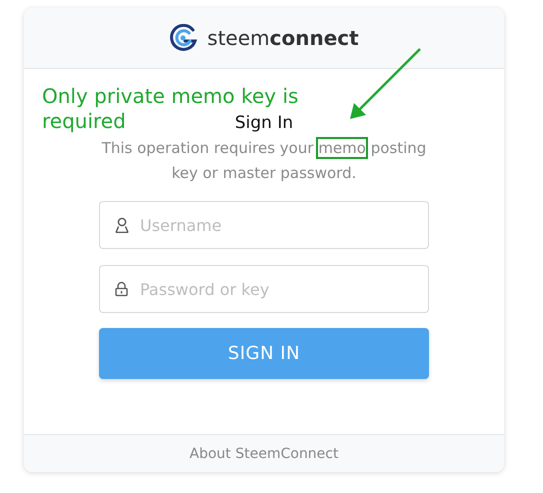  I want to click on about-link: About SteemConnect, so click(264, 454).